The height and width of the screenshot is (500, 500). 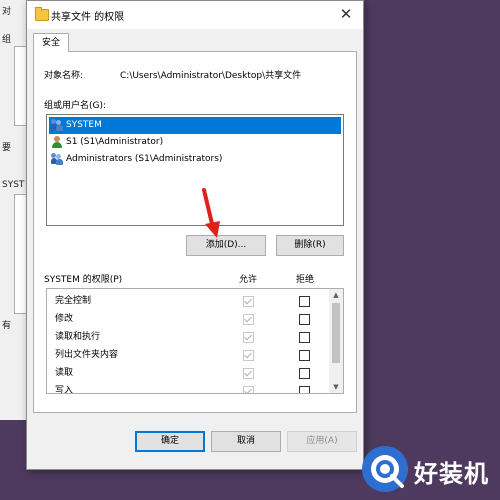 What do you see at coordinates (57, 141) in the screenshot?
I see `user-icon` at bounding box center [57, 141].